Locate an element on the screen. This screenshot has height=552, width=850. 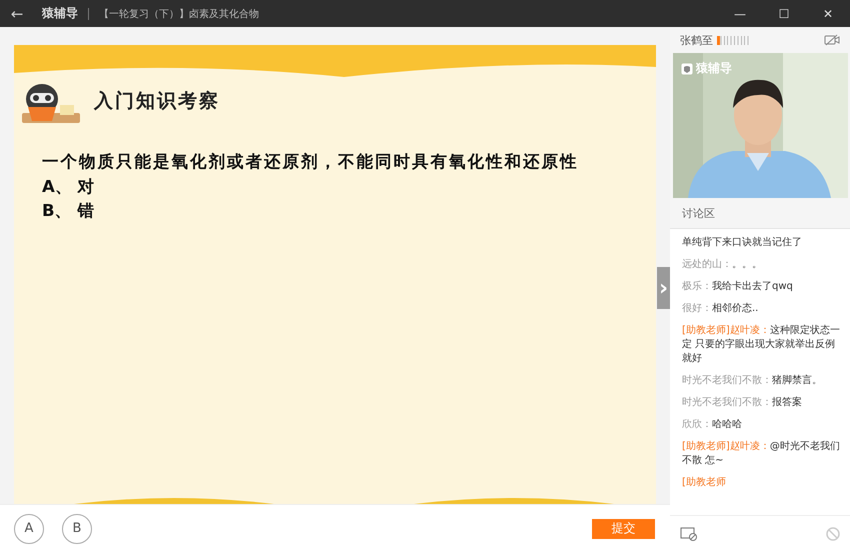
chat-message: 时光不老我们不散：猪脚禁言。 is located at coordinates (752, 381).